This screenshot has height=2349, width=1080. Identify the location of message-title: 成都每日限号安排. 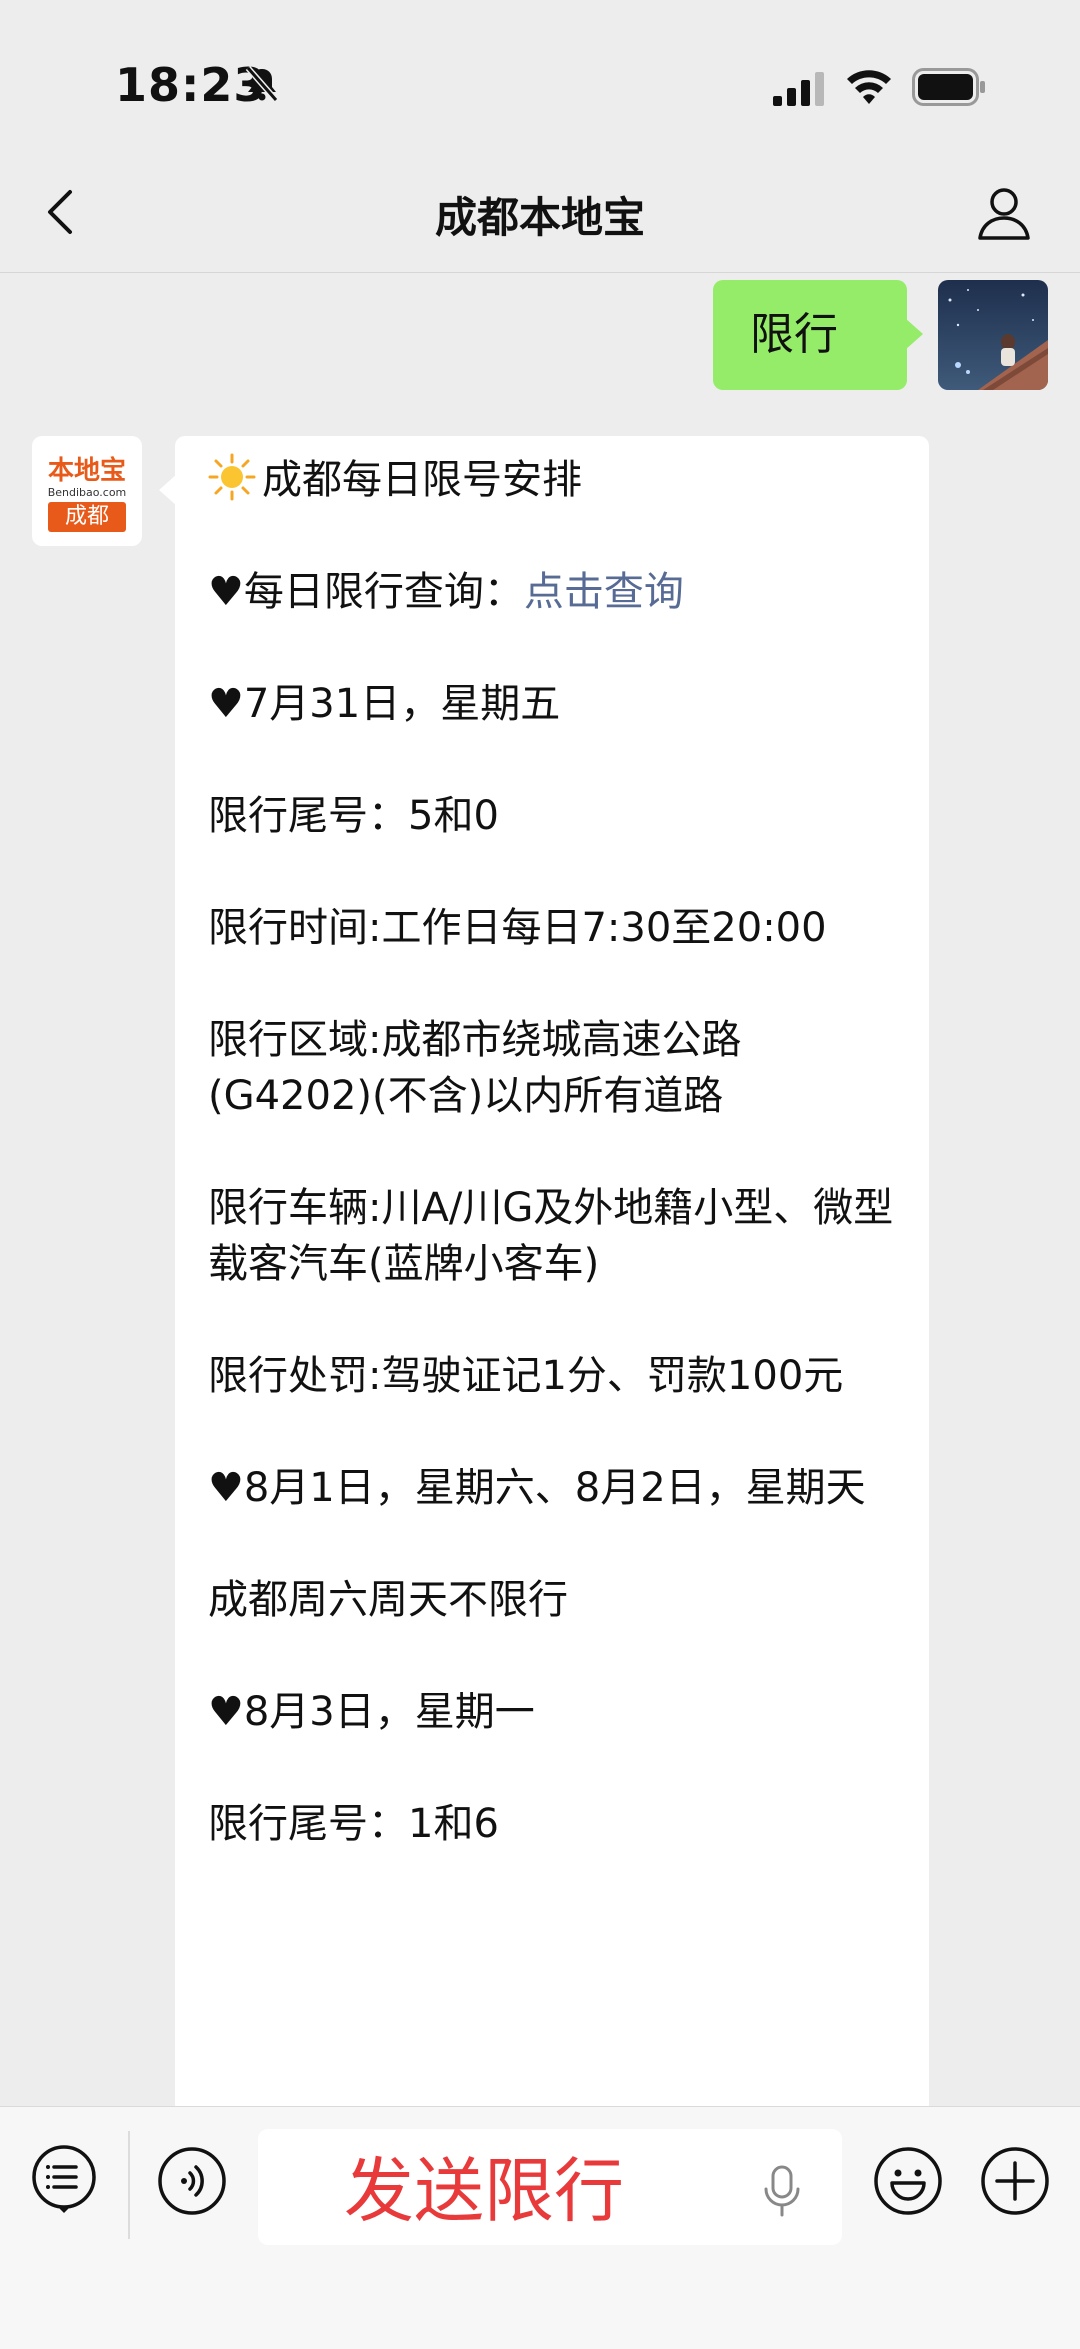
(422, 480).